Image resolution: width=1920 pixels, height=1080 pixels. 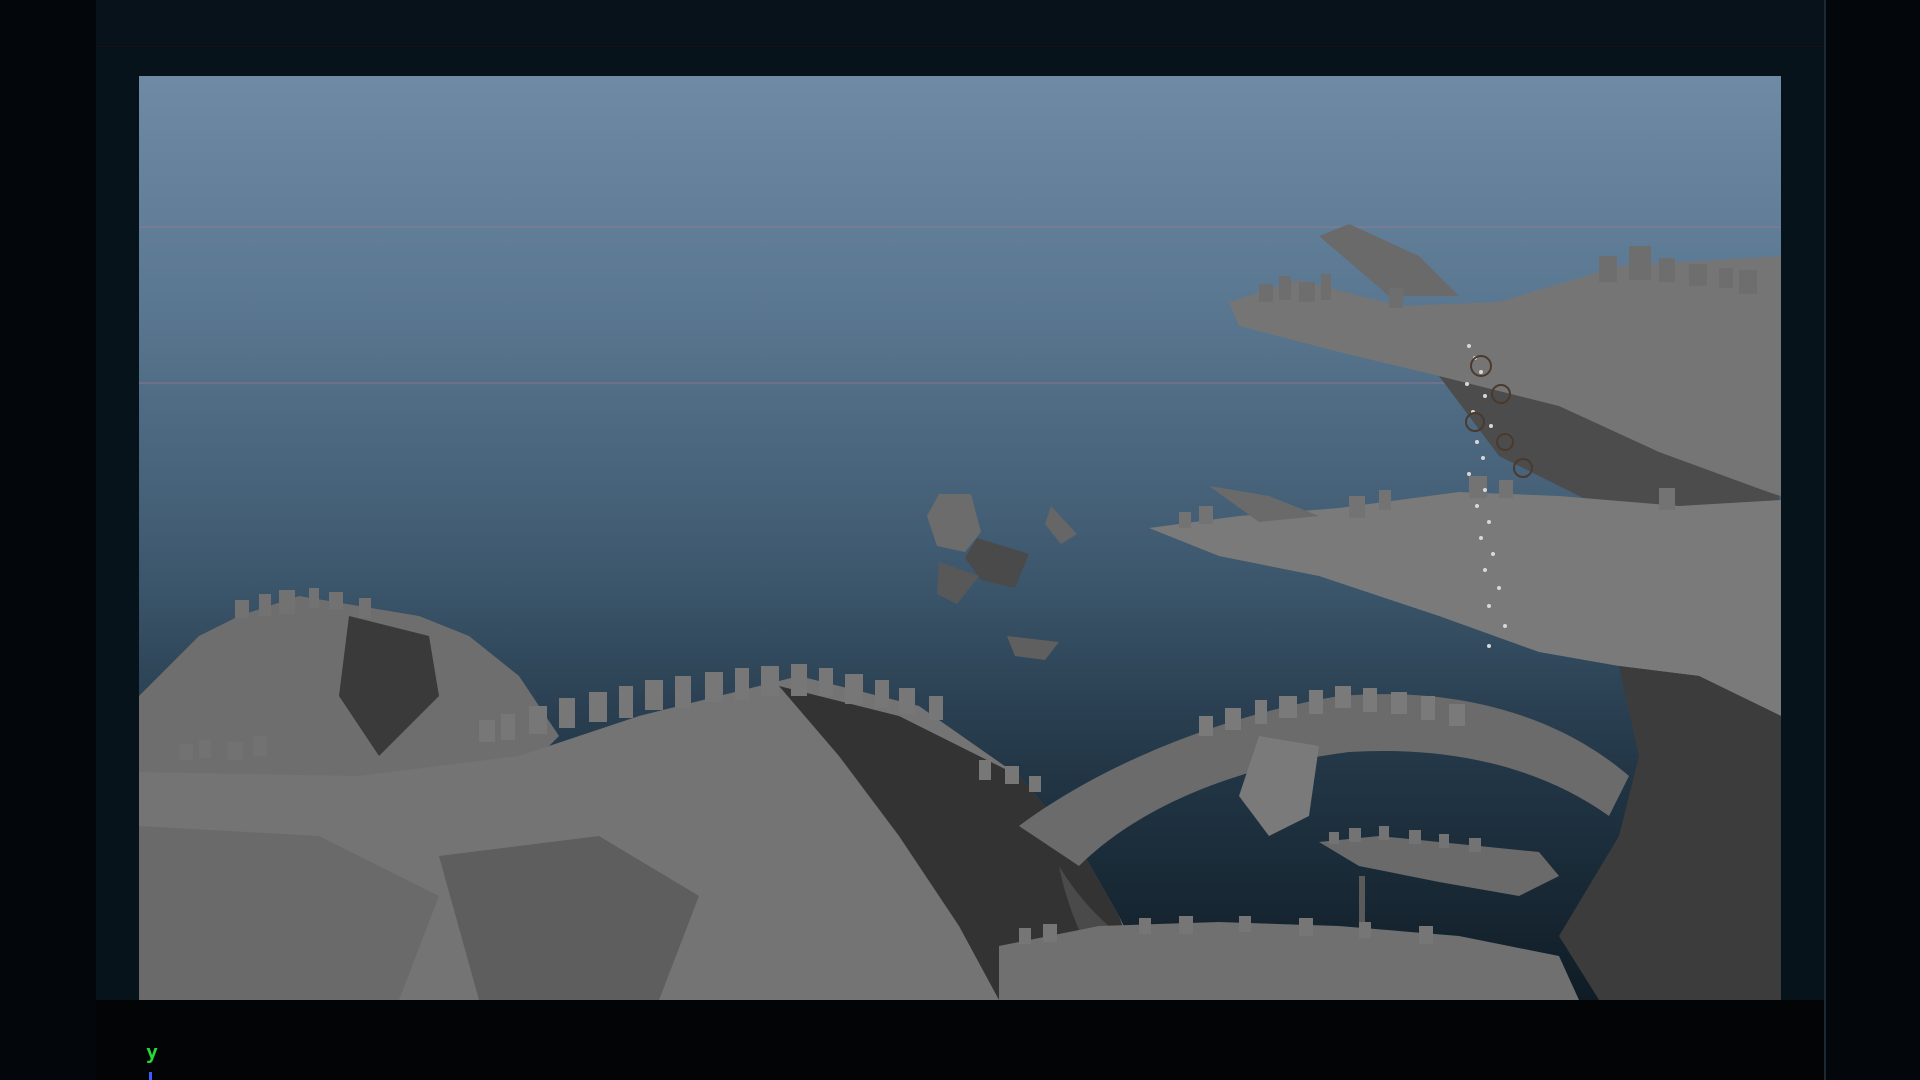 What do you see at coordinates (1002, 577) in the screenshot?
I see `floating-rocks` at bounding box center [1002, 577].